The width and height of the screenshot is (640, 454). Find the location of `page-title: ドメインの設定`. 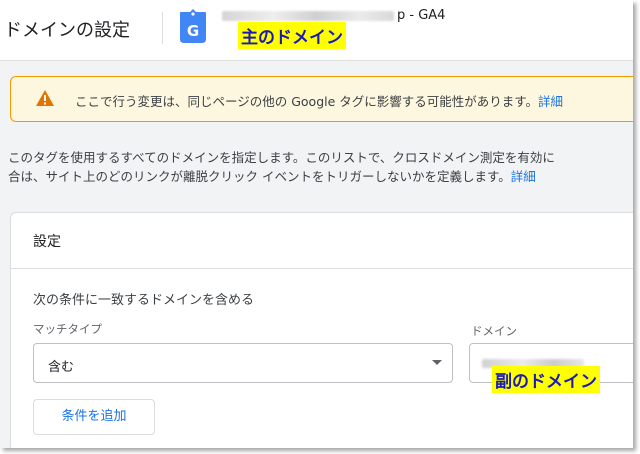

page-title: ドメインの設定 is located at coordinates (67, 30).